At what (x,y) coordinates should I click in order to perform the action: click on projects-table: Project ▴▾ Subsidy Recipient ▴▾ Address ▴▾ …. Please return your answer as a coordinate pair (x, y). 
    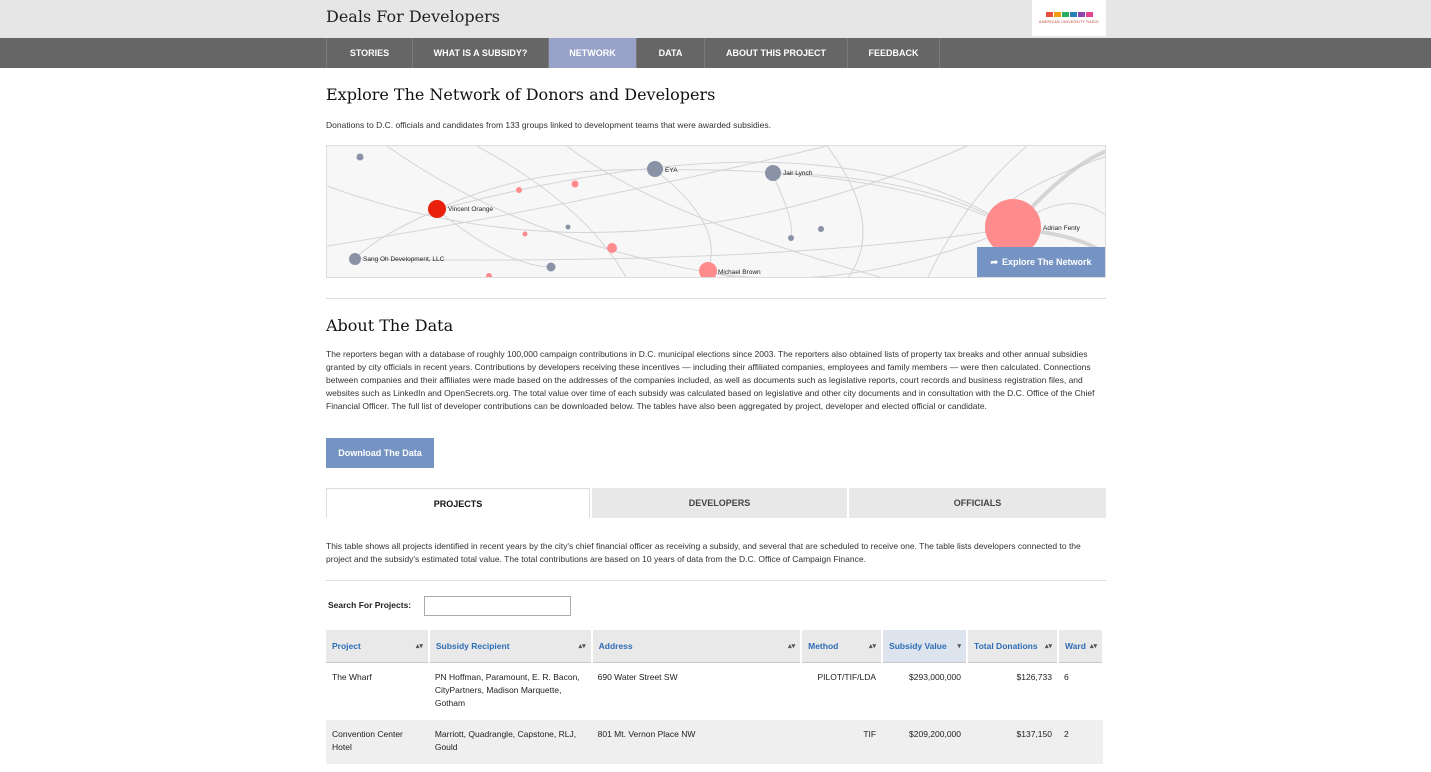
    Looking at the image, I should click on (715, 697).